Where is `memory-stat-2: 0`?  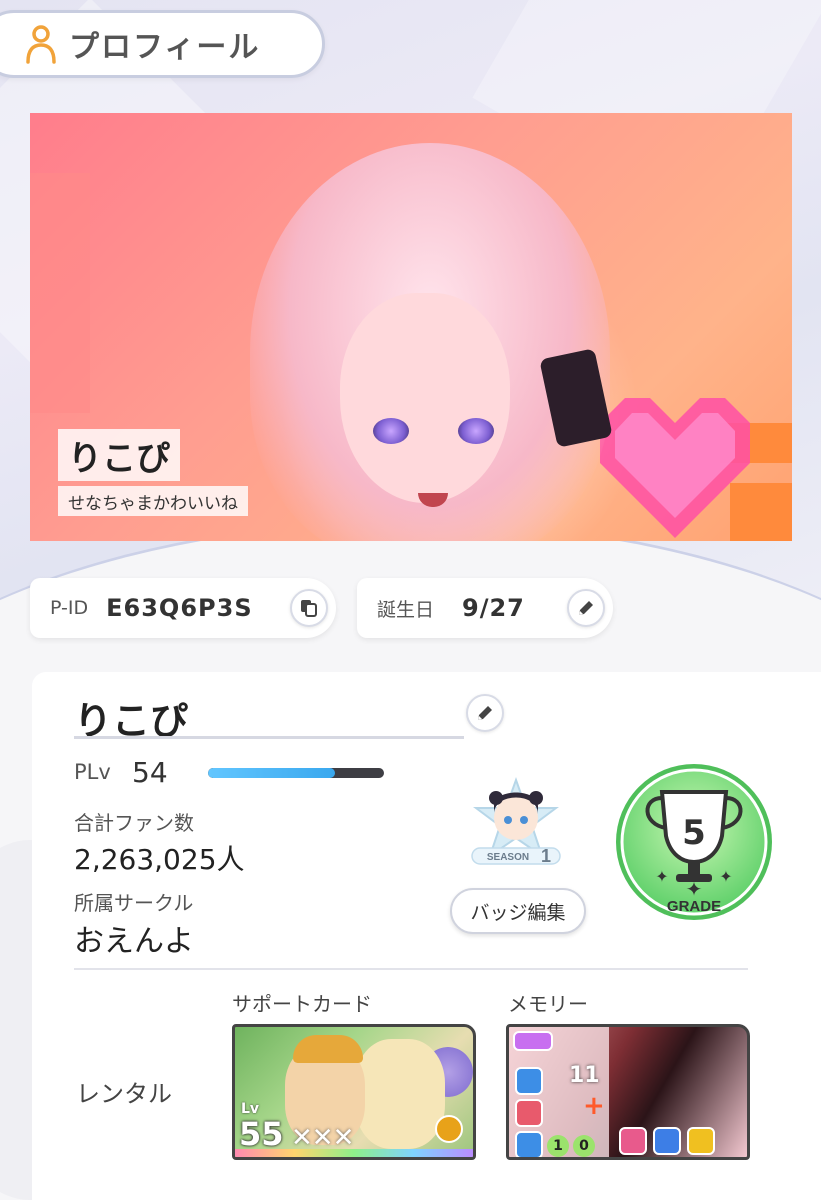
memory-stat-2: 0 is located at coordinates (584, 1146).